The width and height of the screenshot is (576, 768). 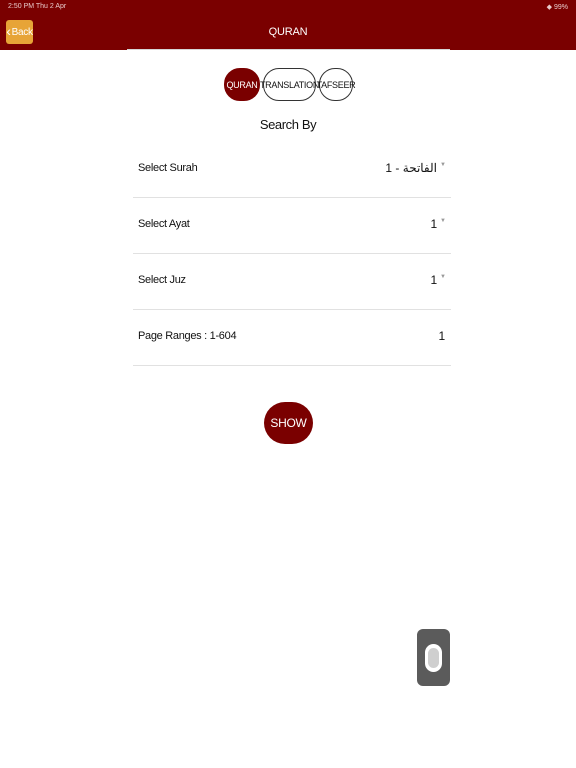 What do you see at coordinates (288, 49) in the screenshot?
I see `divider` at bounding box center [288, 49].